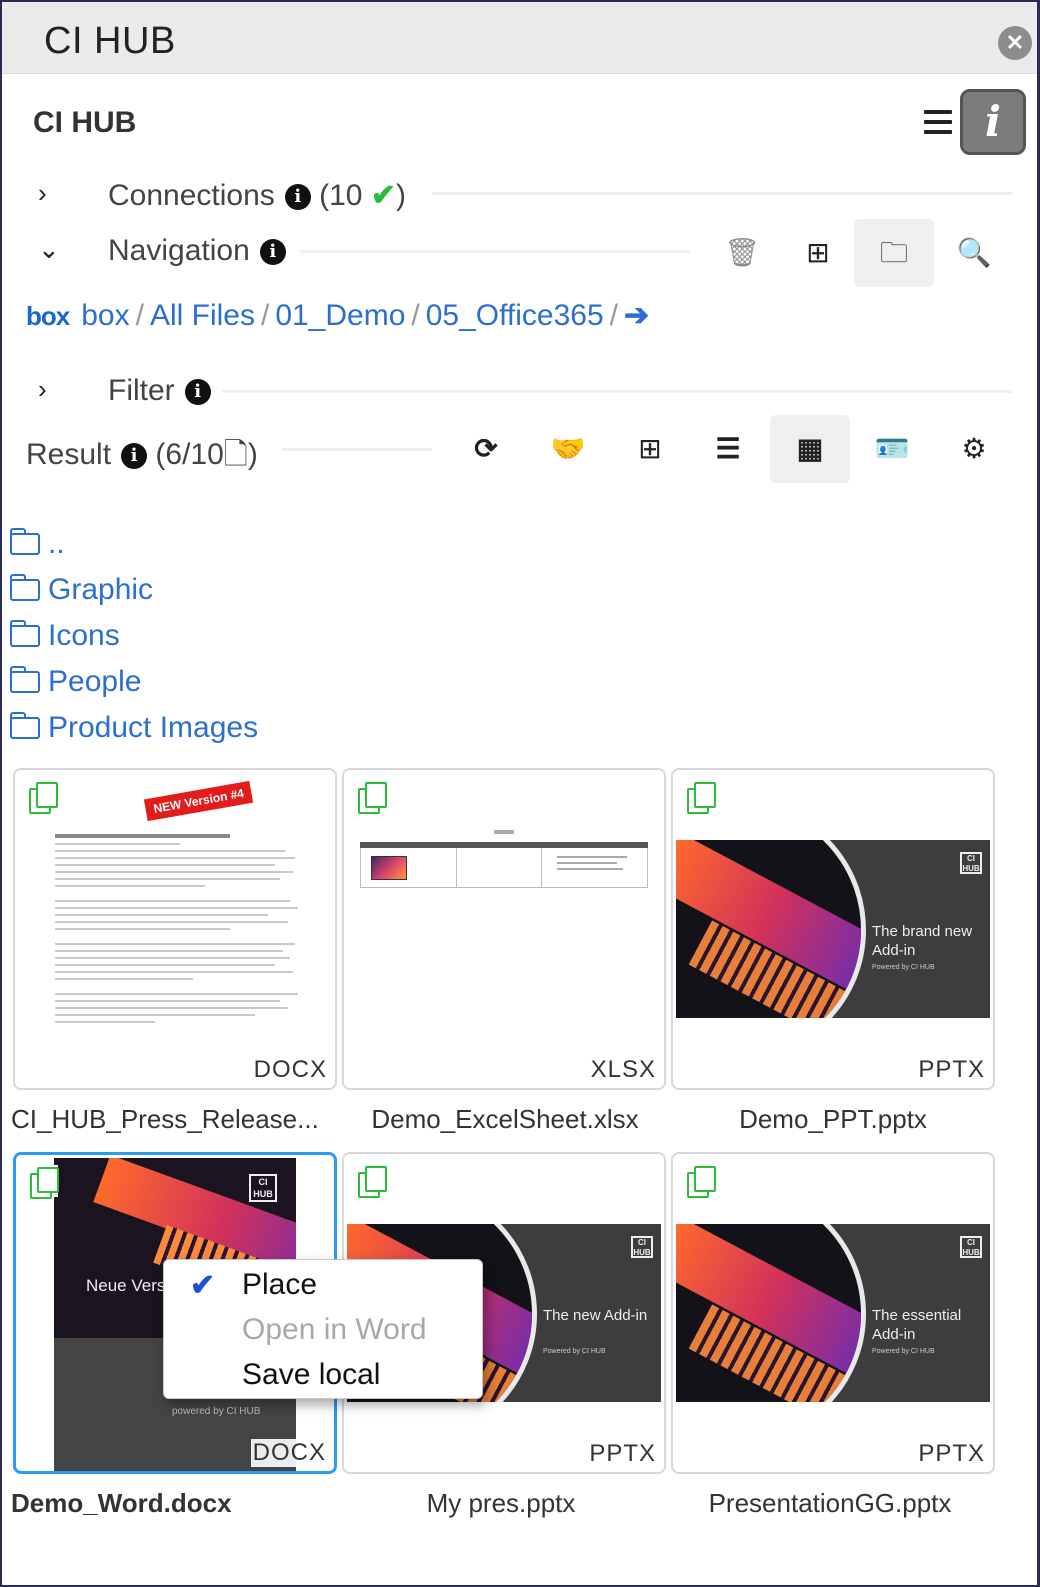  I want to click on menu-item-open-in-word: Open in Word, so click(334, 1329).